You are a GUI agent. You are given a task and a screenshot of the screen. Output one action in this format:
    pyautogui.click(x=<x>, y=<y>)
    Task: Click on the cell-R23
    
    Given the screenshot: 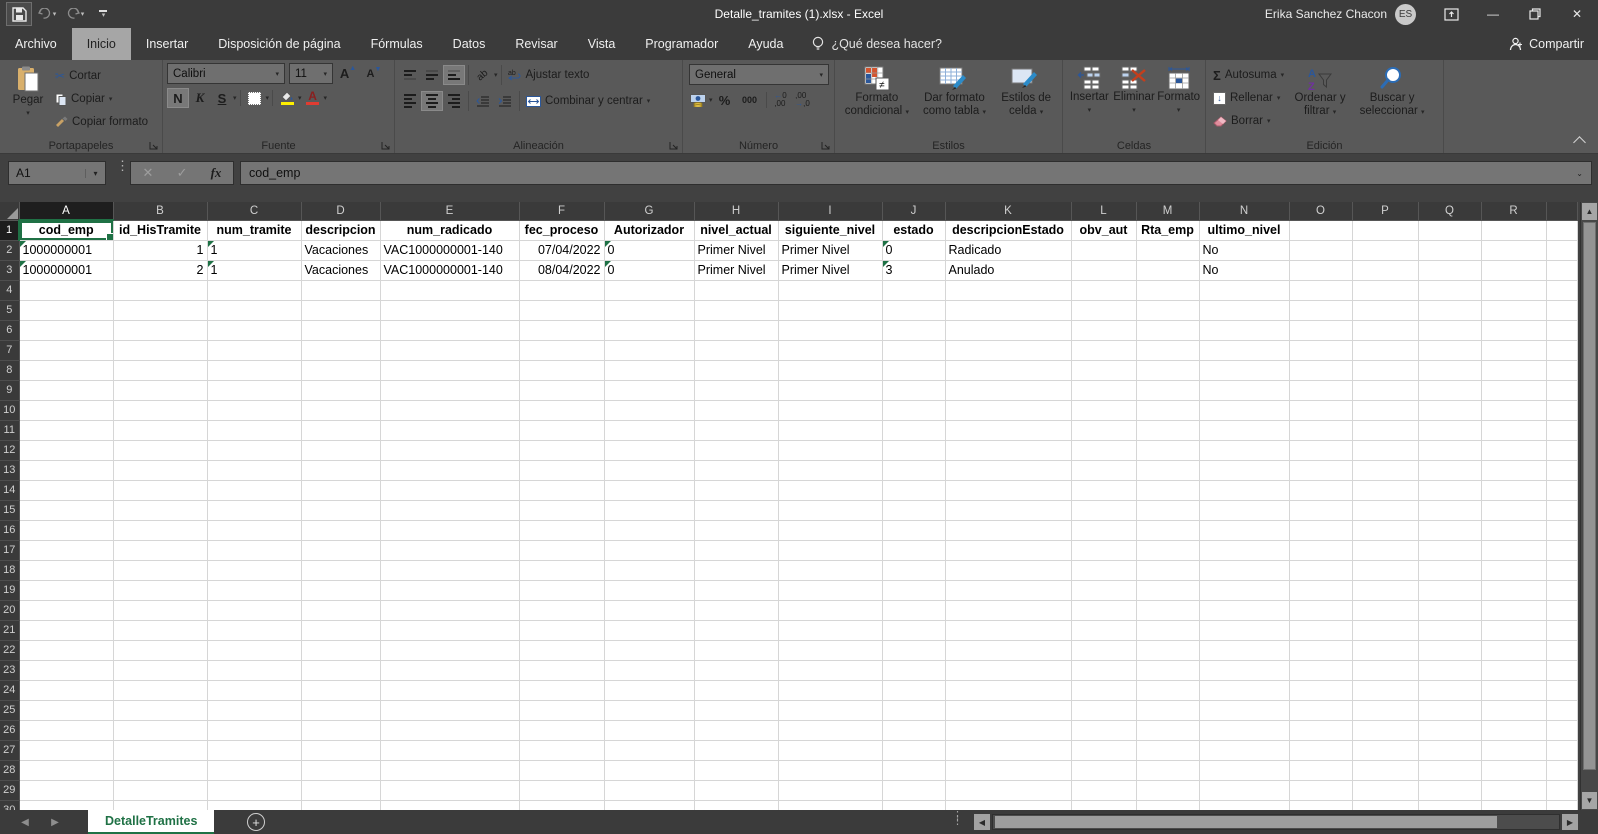 What is the action you would take?
    pyautogui.click(x=1514, y=670)
    